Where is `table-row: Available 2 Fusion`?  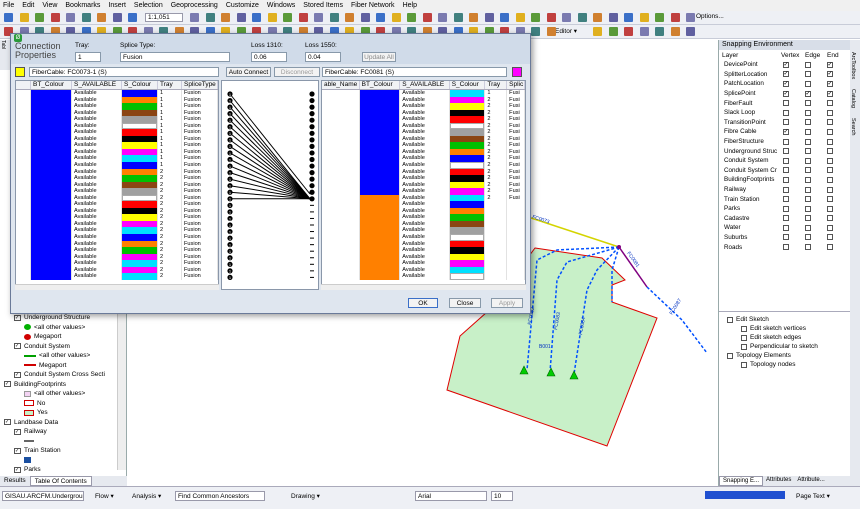
table-row: Available 2 Fusion is located at coordinates (117, 276).